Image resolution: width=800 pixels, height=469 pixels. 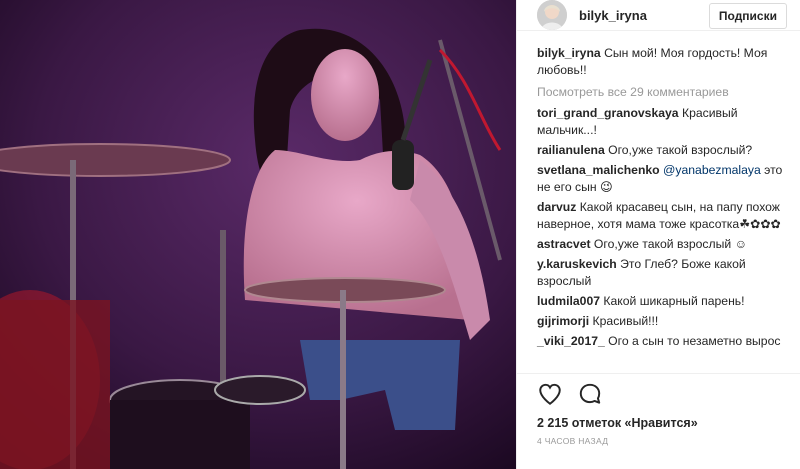 What do you see at coordinates (658, 373) in the screenshot?
I see `actions-divider` at bounding box center [658, 373].